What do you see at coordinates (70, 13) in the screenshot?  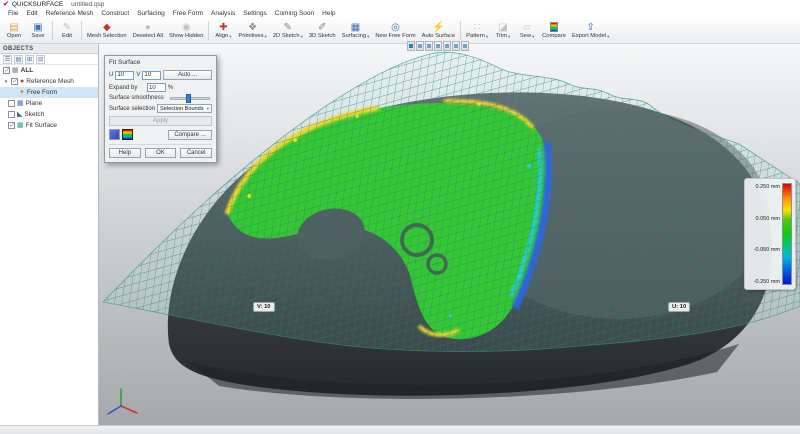 I see `menu-reference-mesh: Reference Mesh` at bounding box center [70, 13].